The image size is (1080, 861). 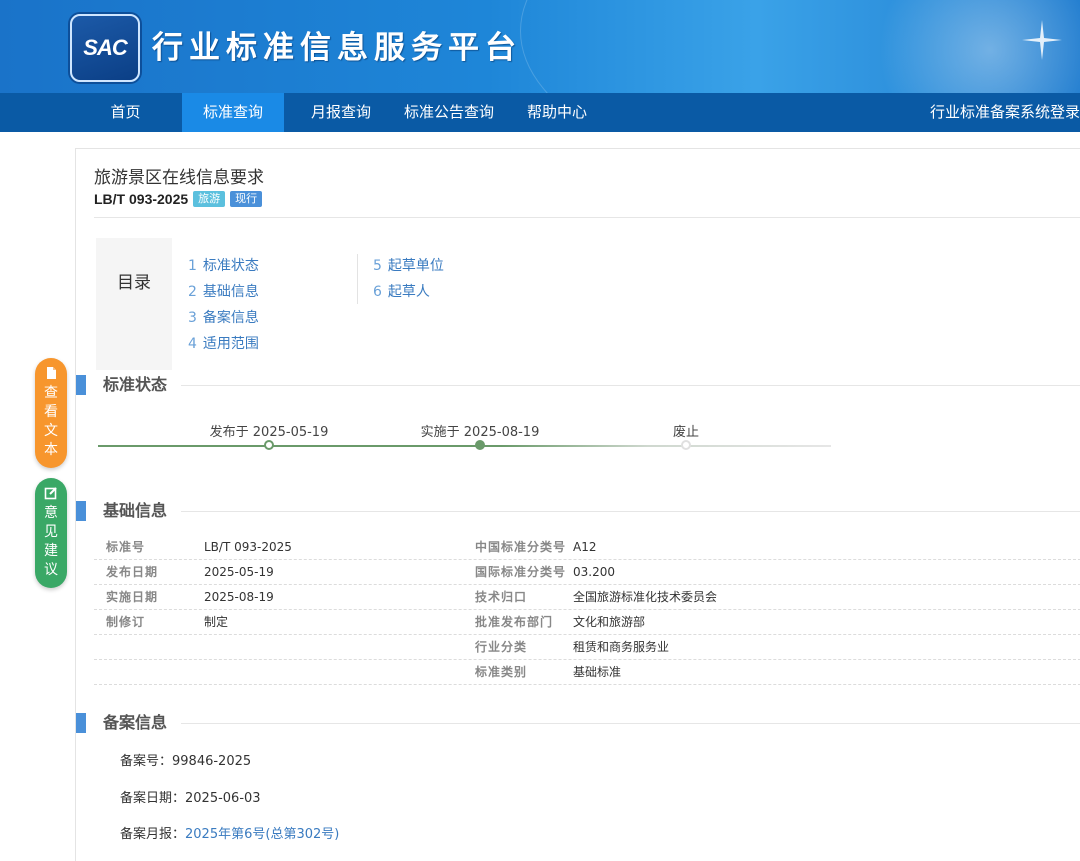 What do you see at coordinates (557, 112) in the screenshot?
I see `nav-help-center: 帮助中心` at bounding box center [557, 112].